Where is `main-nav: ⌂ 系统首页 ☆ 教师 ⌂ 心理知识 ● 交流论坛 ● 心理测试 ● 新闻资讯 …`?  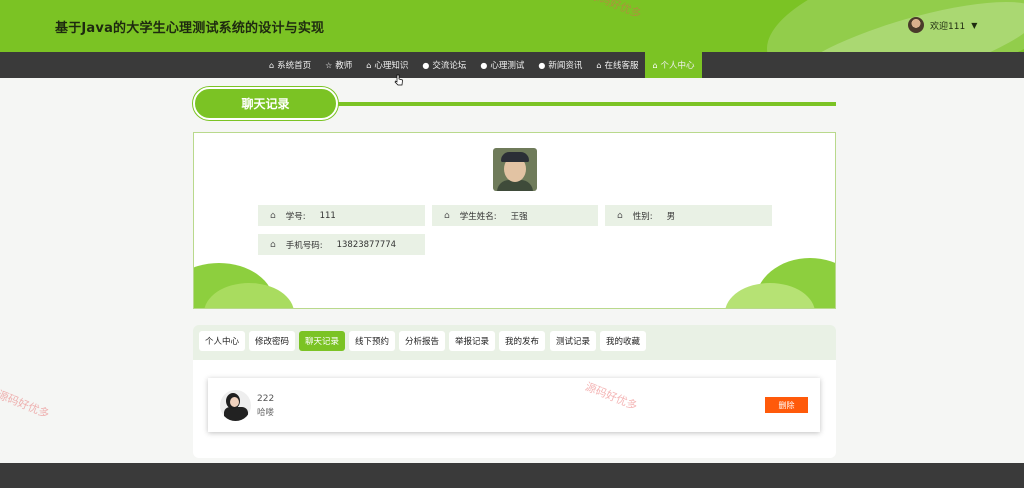 main-nav: ⌂ 系统首页 ☆ 教师 ⌂ 心理知识 ● 交流论坛 ● 心理测试 ● 新闻资讯 … is located at coordinates (512, 65).